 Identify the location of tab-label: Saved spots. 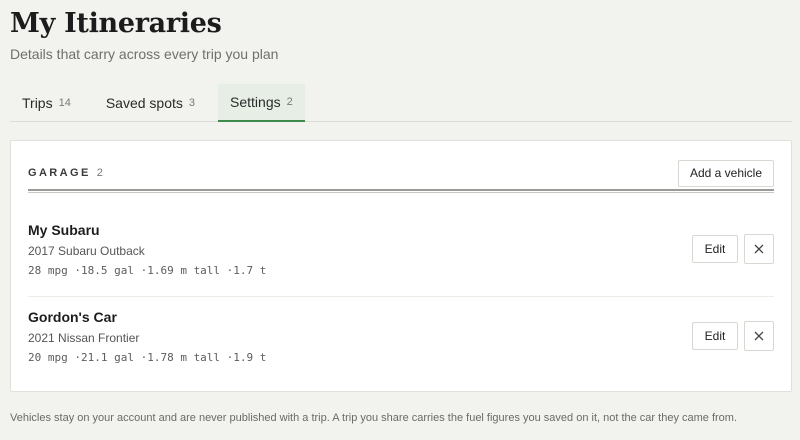
(144, 103).